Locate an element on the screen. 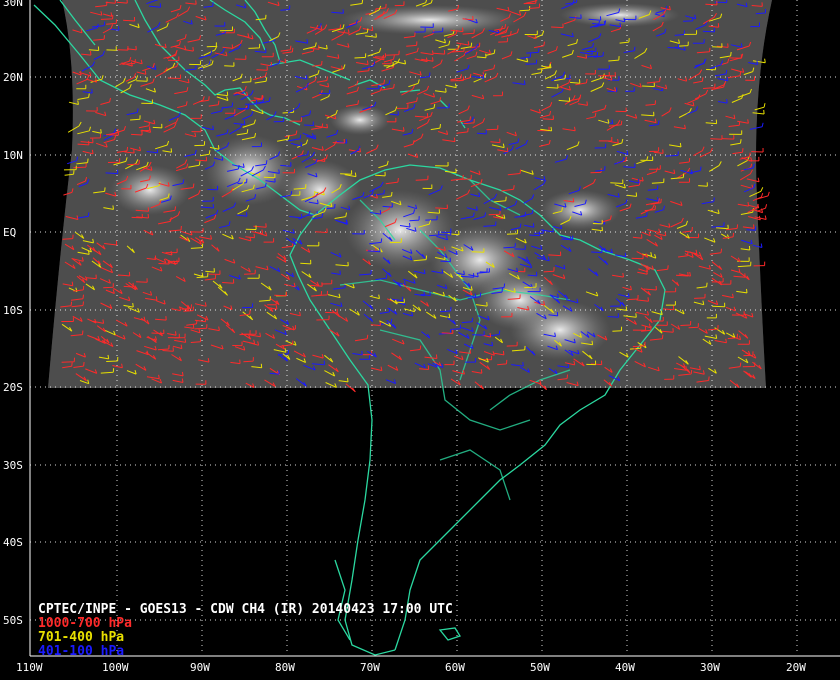 Image resolution: width=840 pixels, height=680 pixels. lon-label-70w: 70W is located at coordinates (370, 667).